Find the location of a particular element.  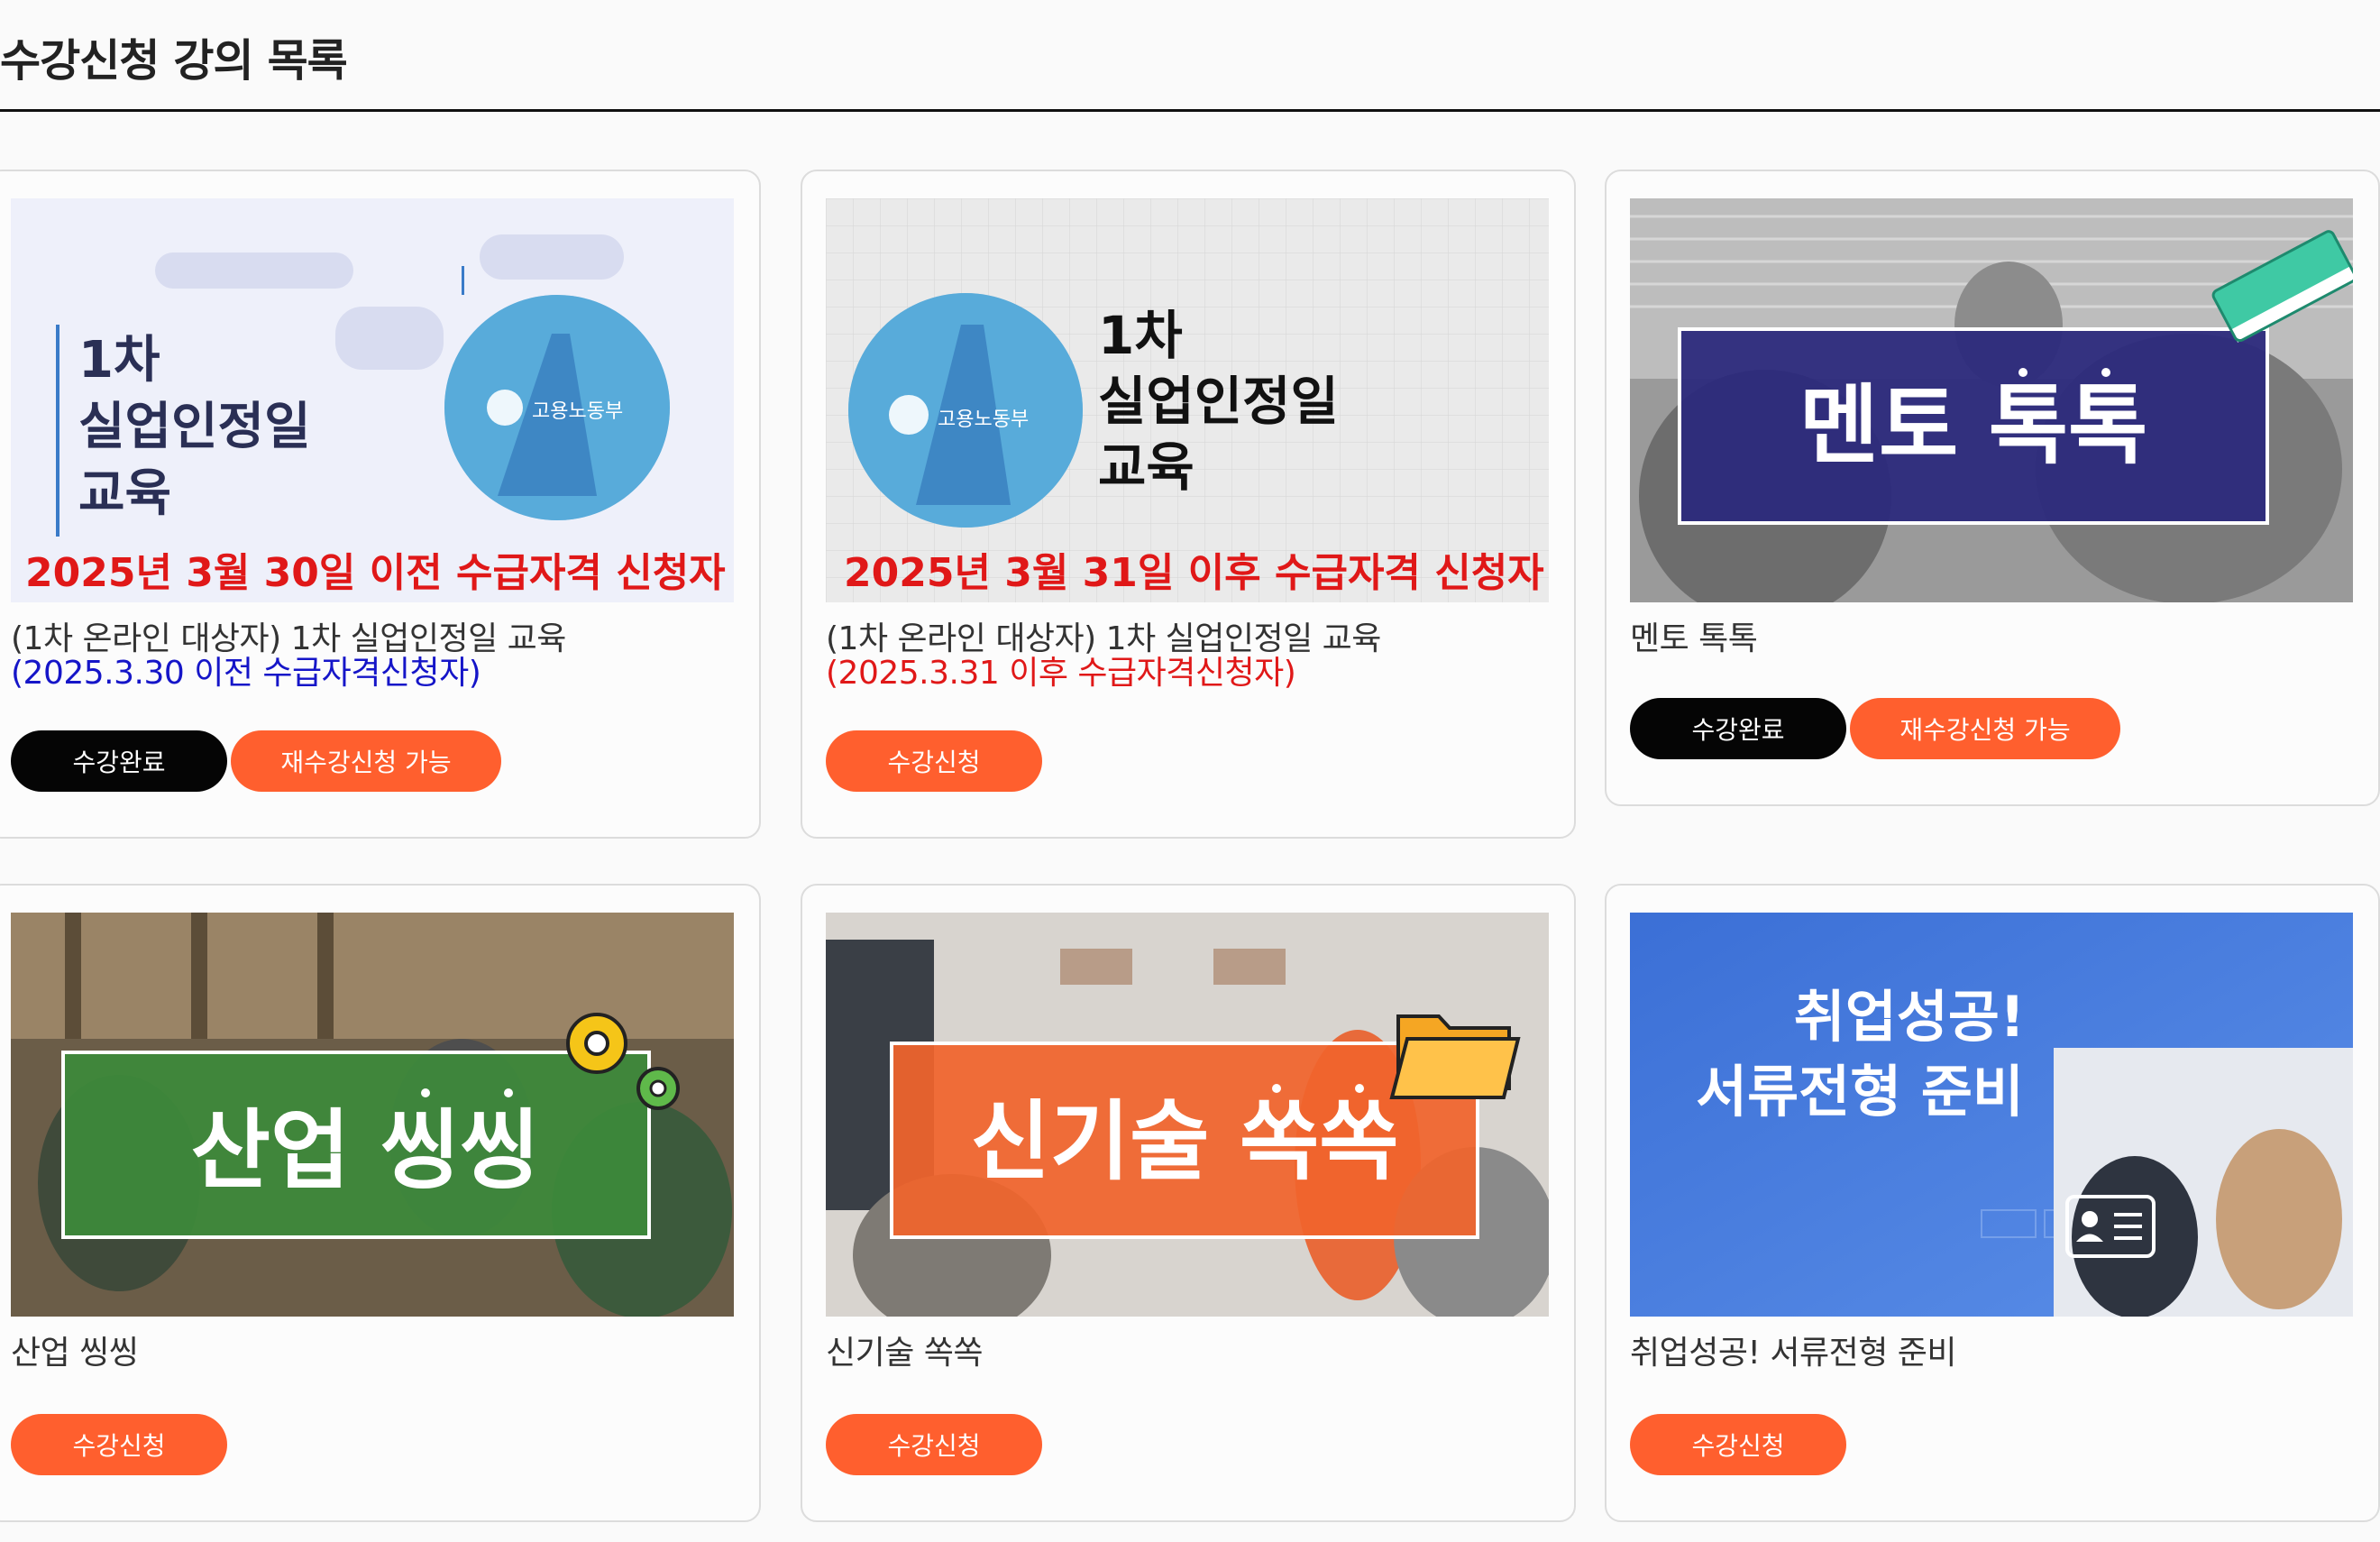

thumbnail-banner: 2025년 3월 30일 이전 수급자격 신청자 is located at coordinates (375, 573).